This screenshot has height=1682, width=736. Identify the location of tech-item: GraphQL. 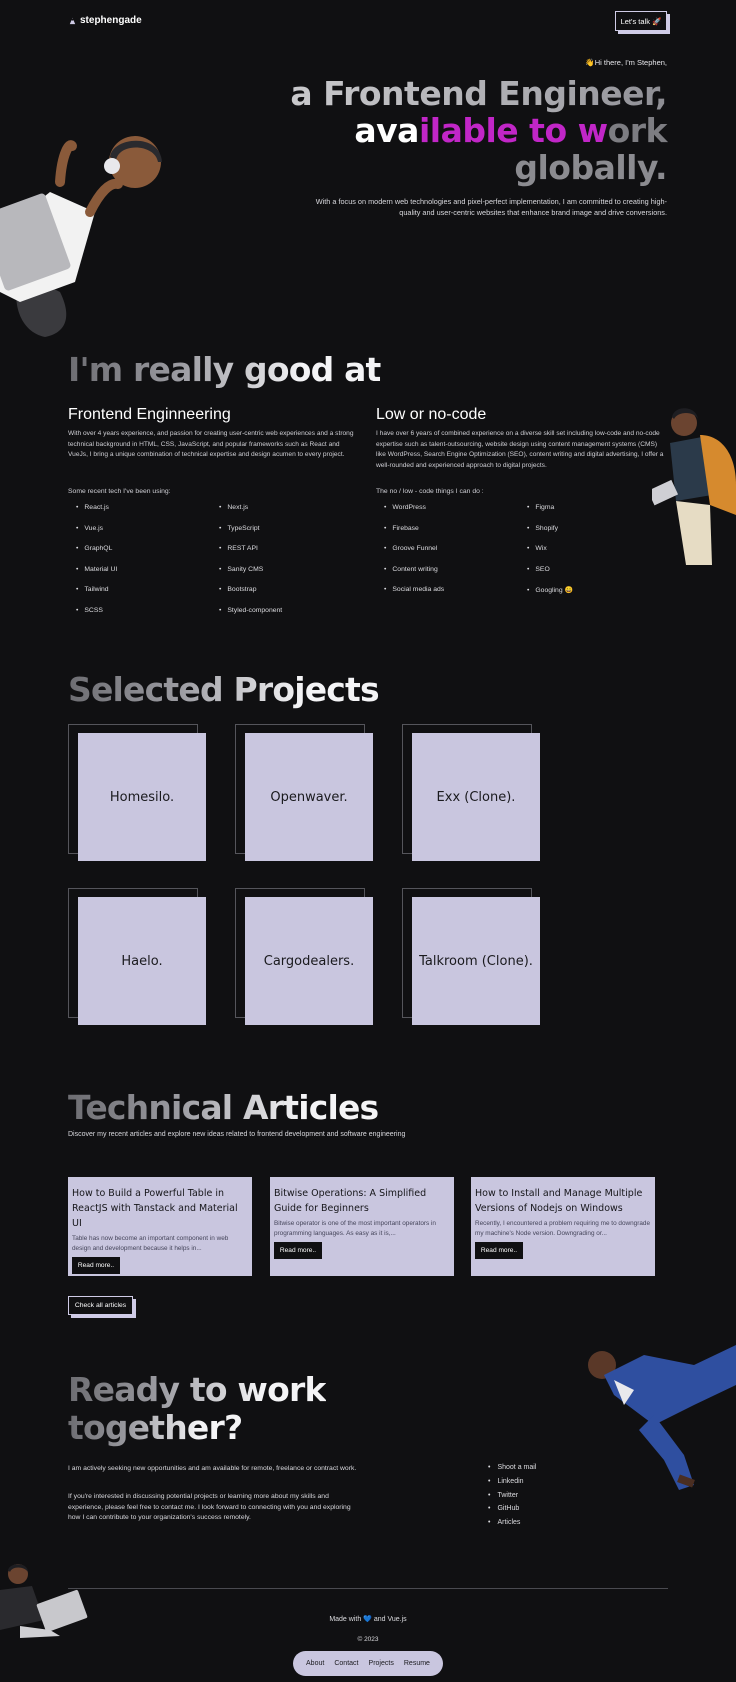
(94, 548).